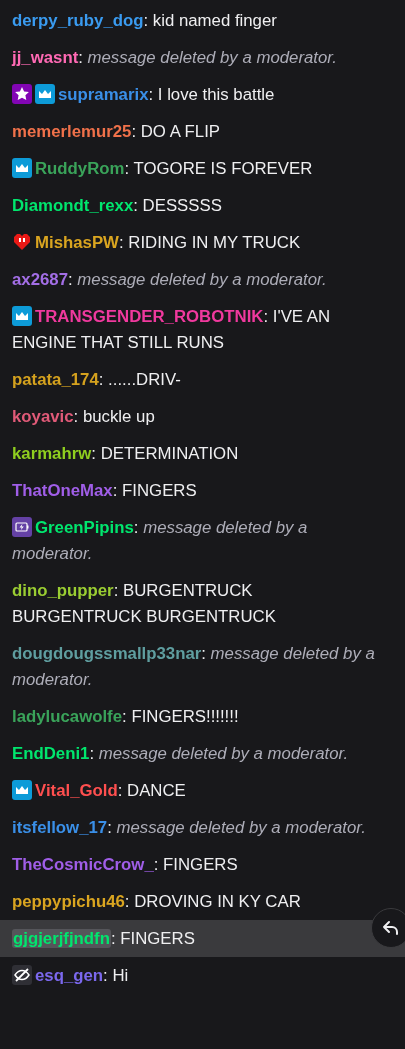  Describe the element at coordinates (189, 827) in the screenshot. I see `chat-message: itsfellow_17: message deleted by a moderator.` at that location.